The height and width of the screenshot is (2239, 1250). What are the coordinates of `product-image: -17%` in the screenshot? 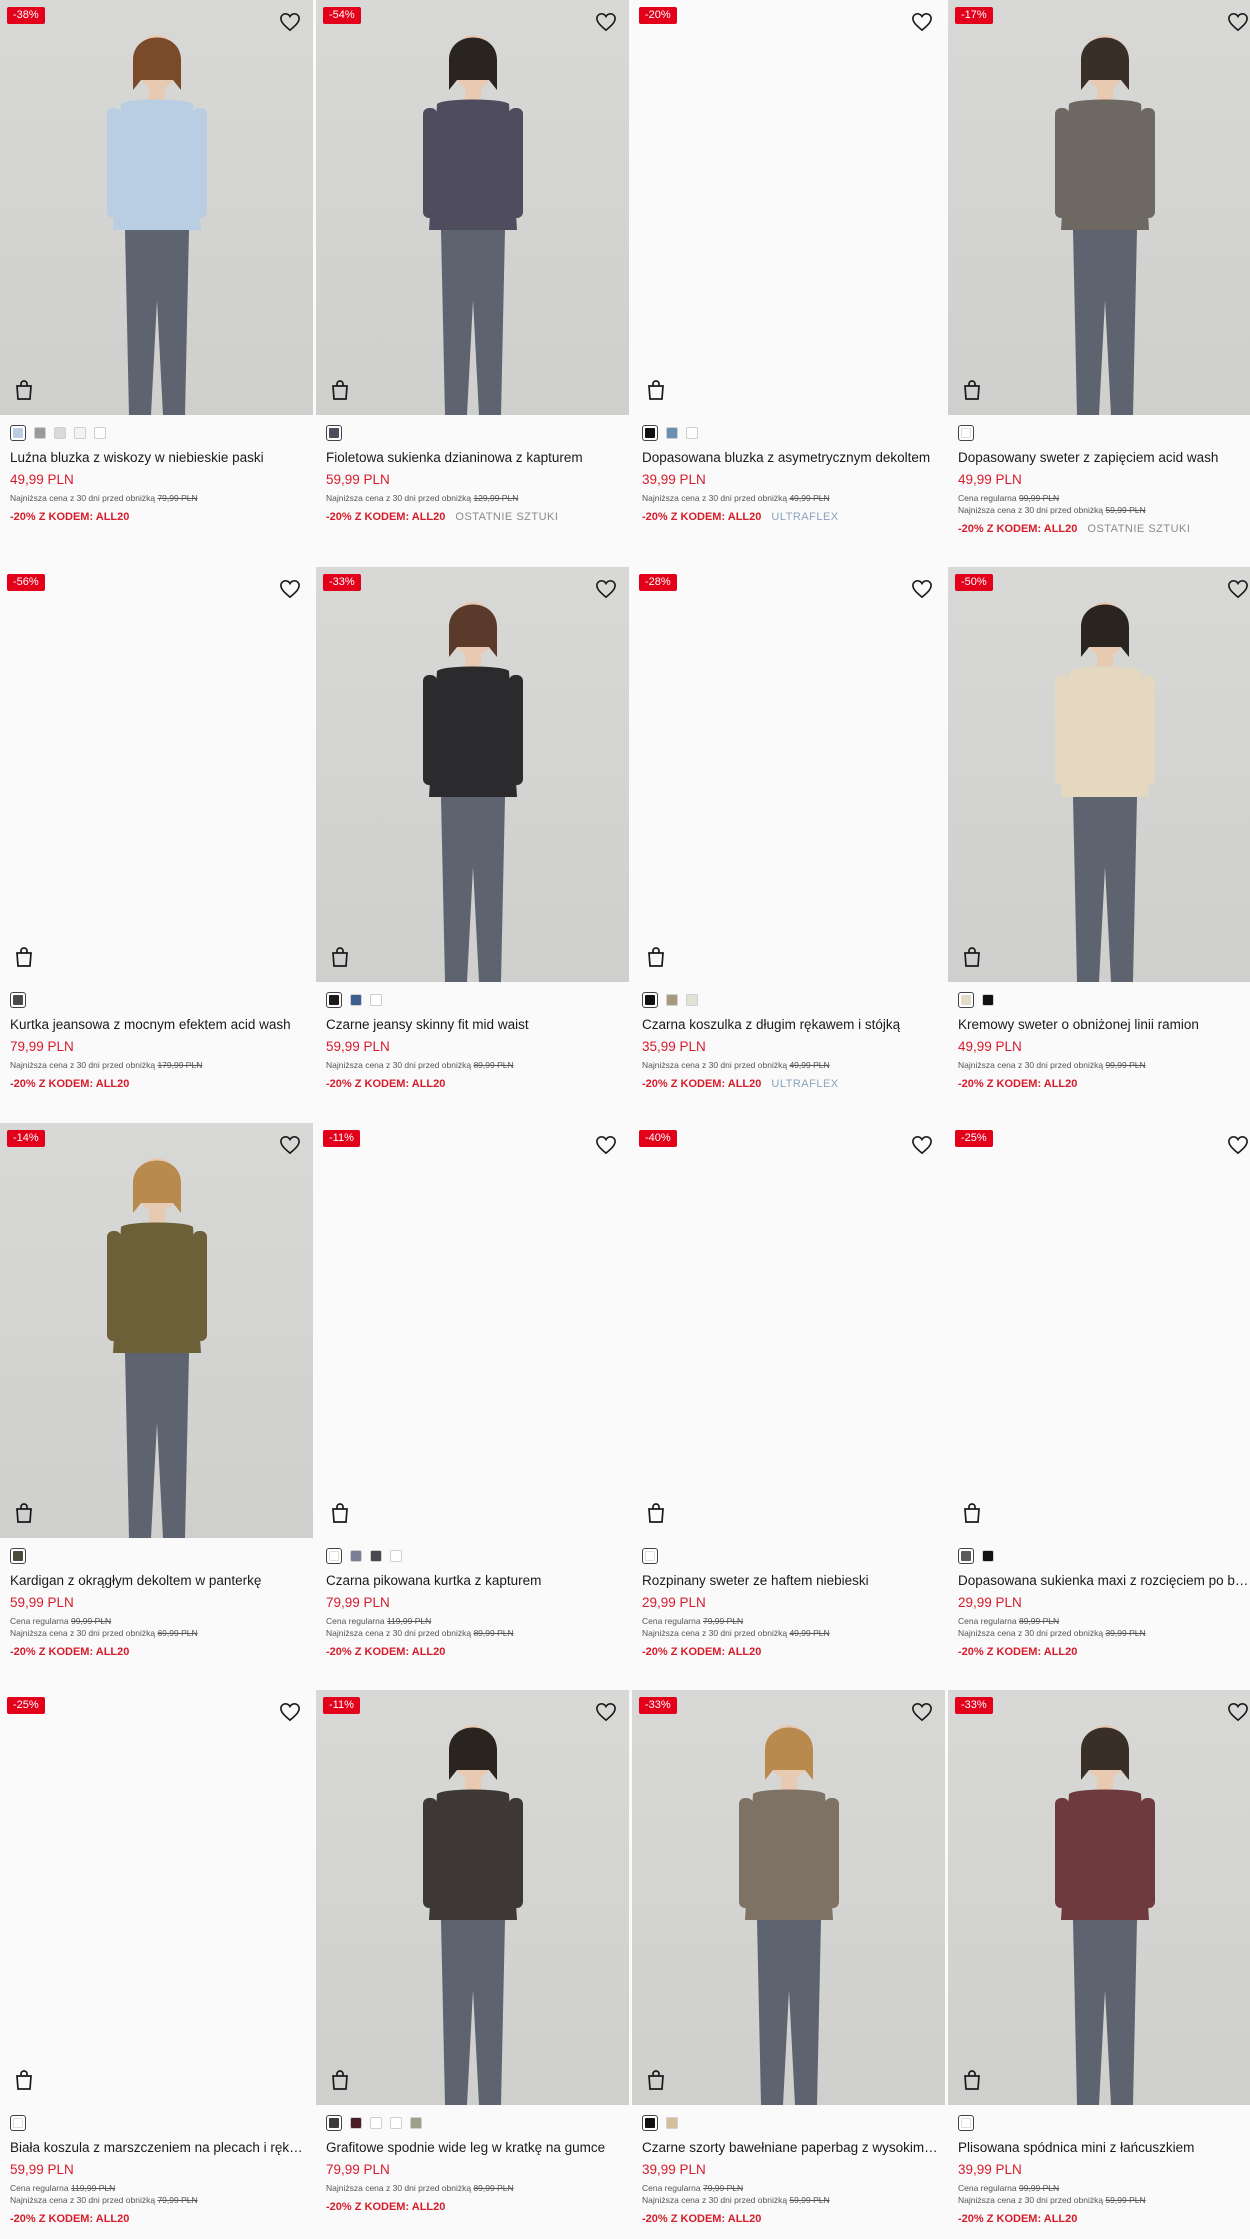 It's located at (1099, 207).